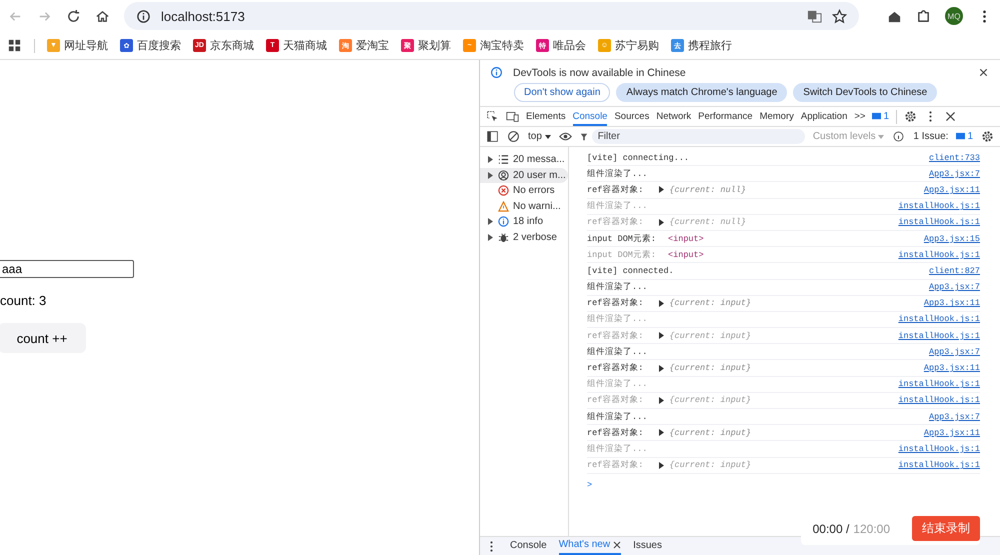 This screenshot has width=1000, height=555. I want to click on time-limit: 120:00, so click(871, 529).